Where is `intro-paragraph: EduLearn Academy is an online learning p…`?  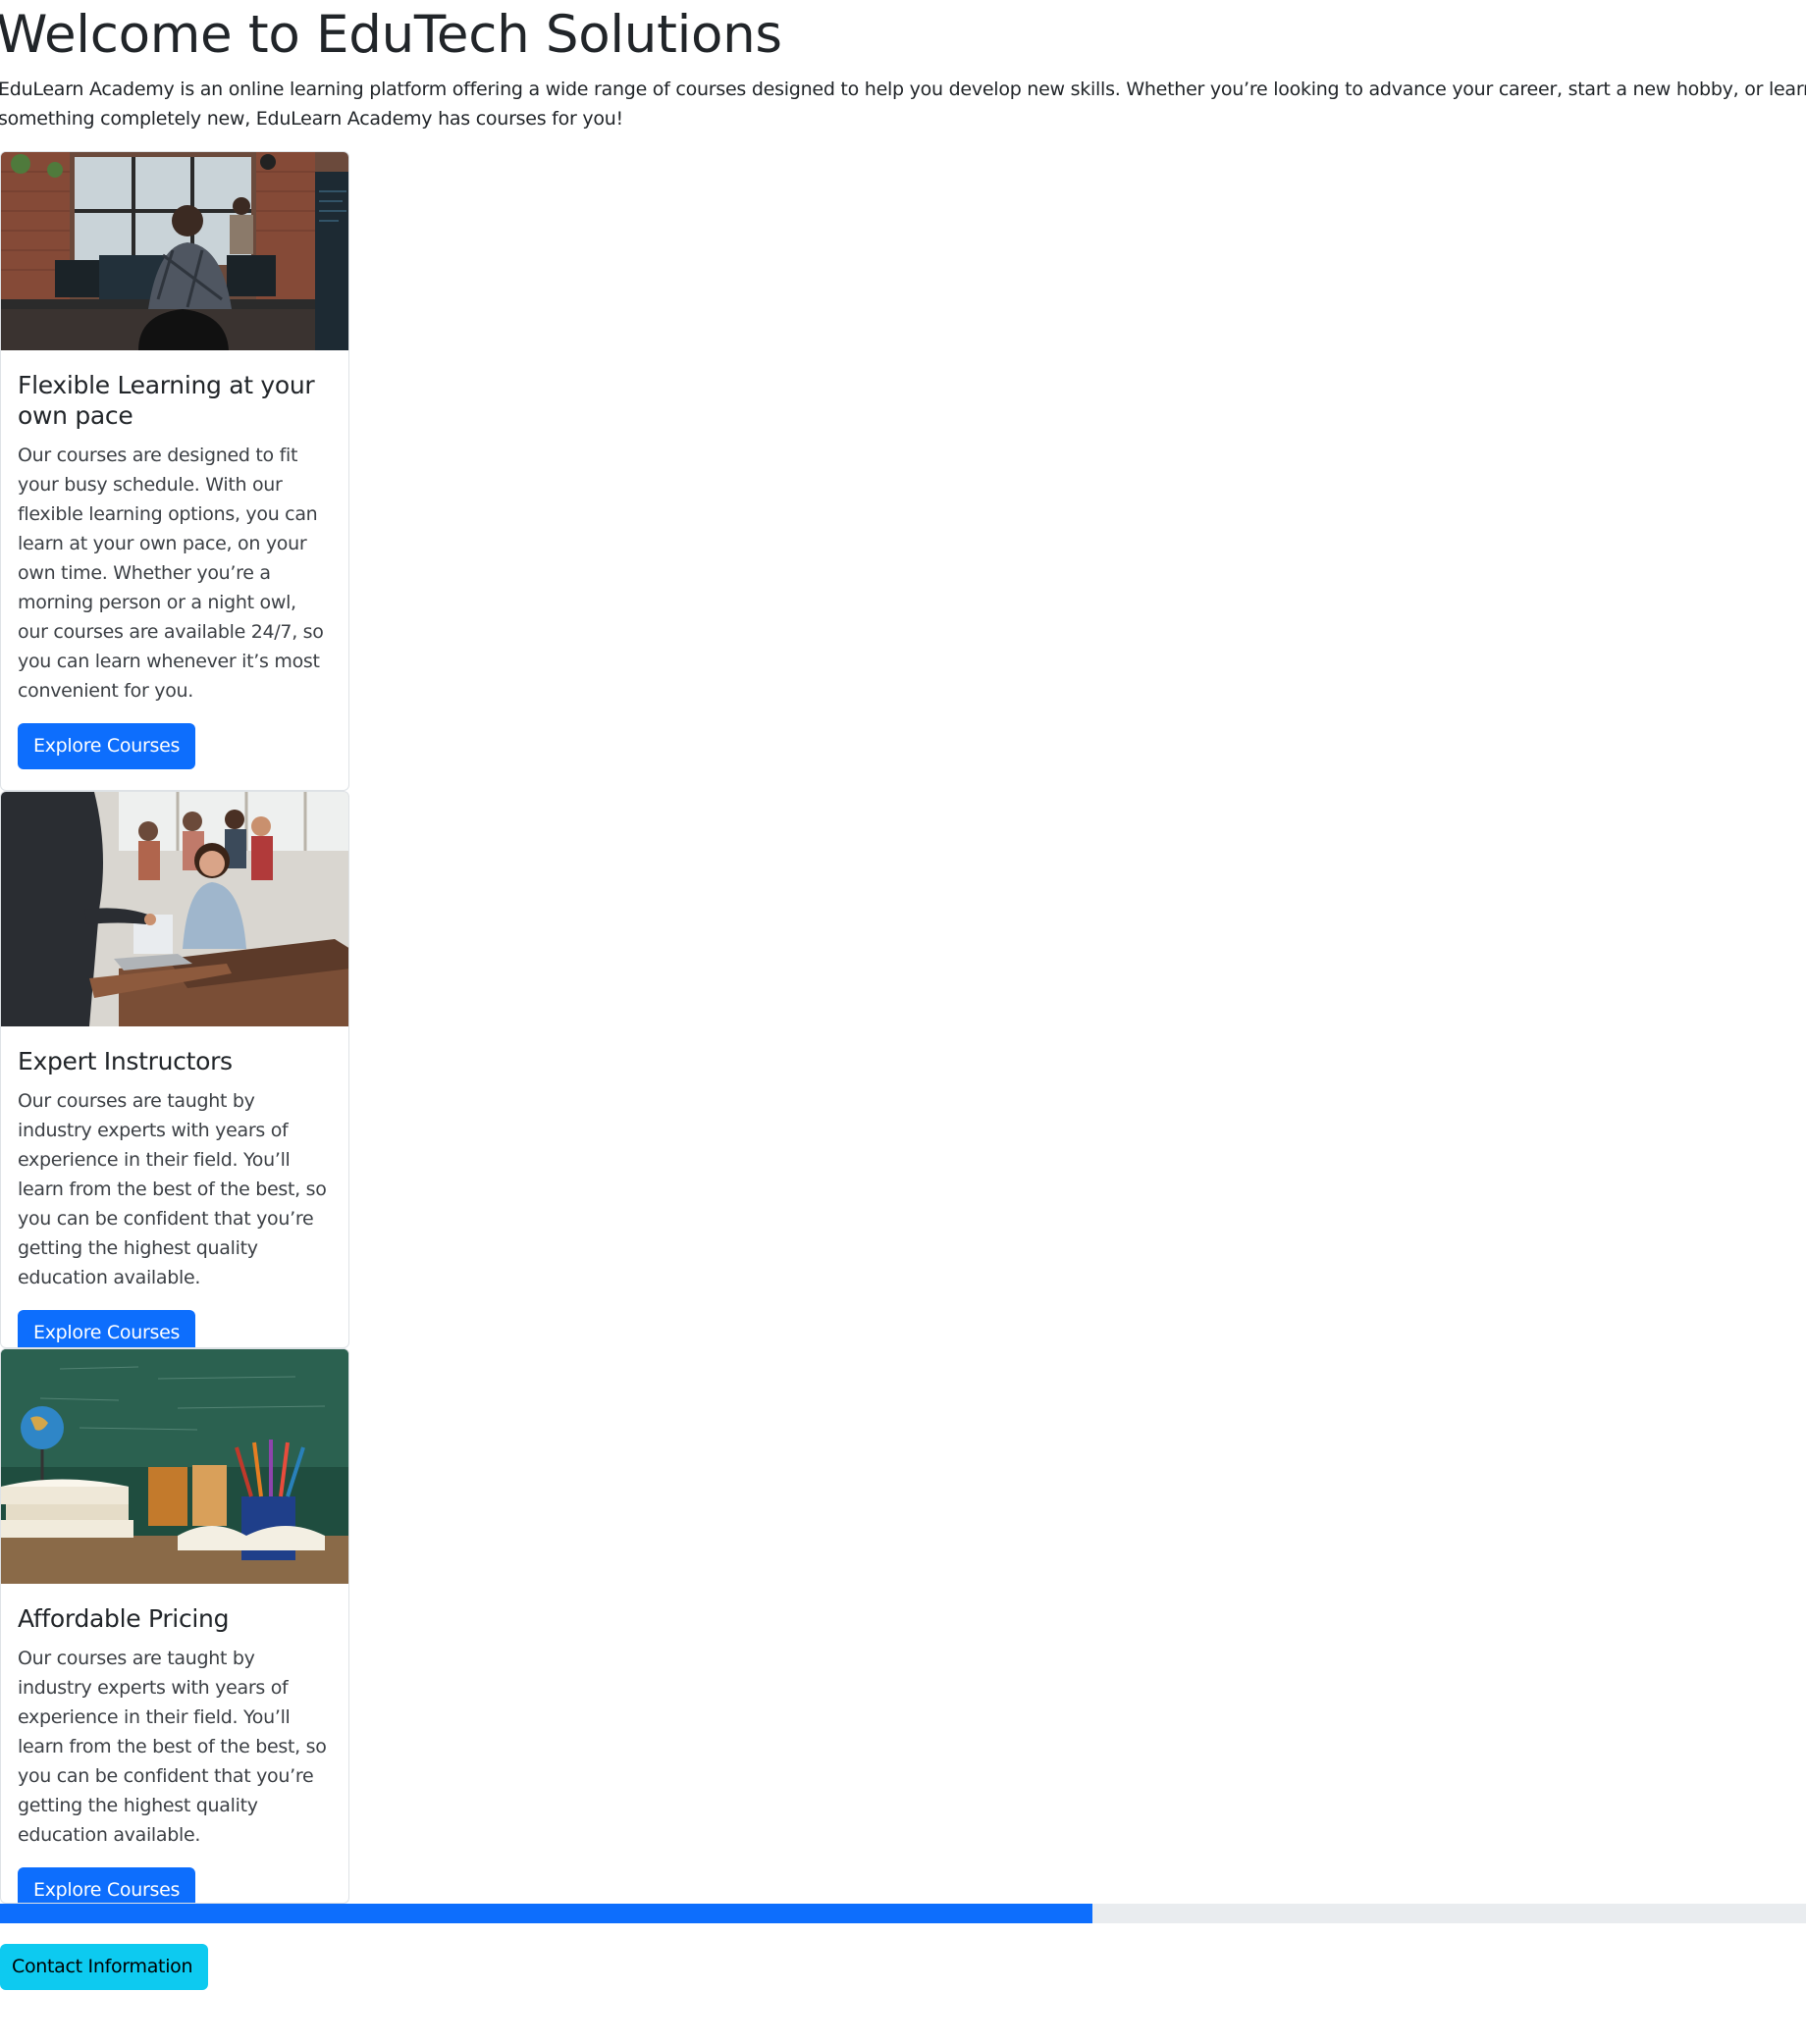 intro-paragraph: EduLearn Academy is an online learning p… is located at coordinates (903, 104).